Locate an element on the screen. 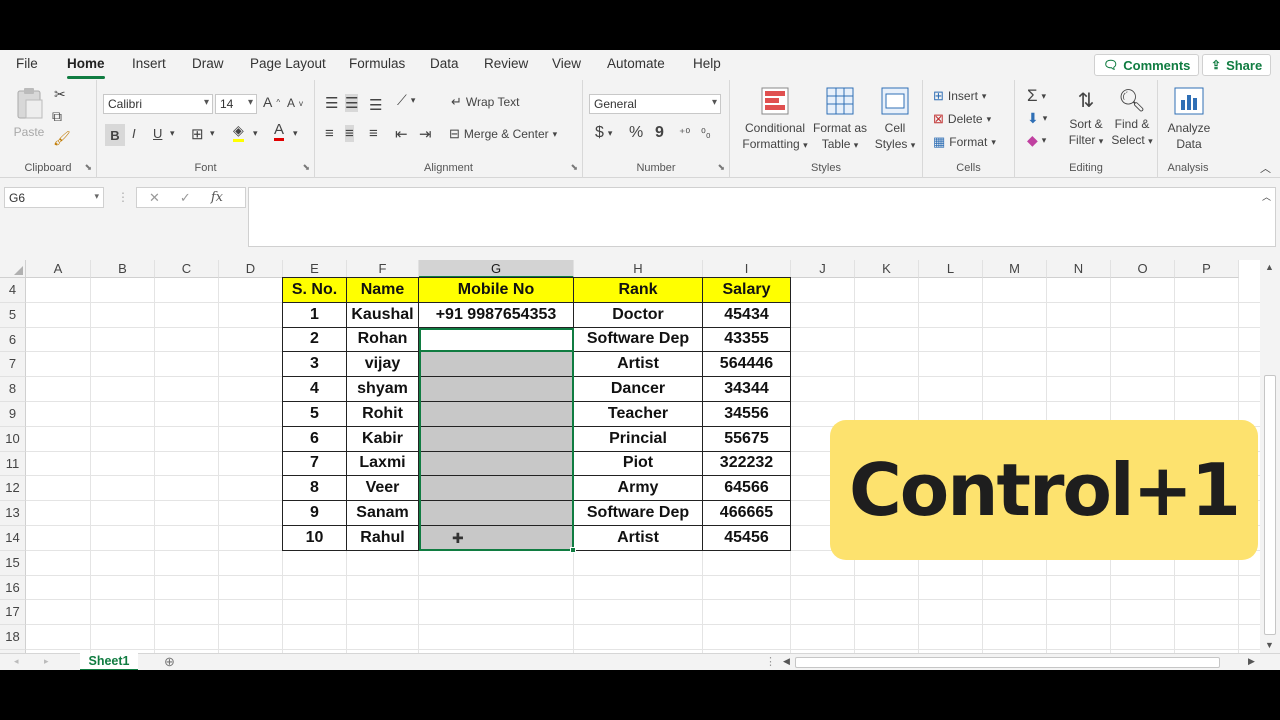 The height and width of the screenshot is (720, 1280). percent-button: % is located at coordinates (636, 133).